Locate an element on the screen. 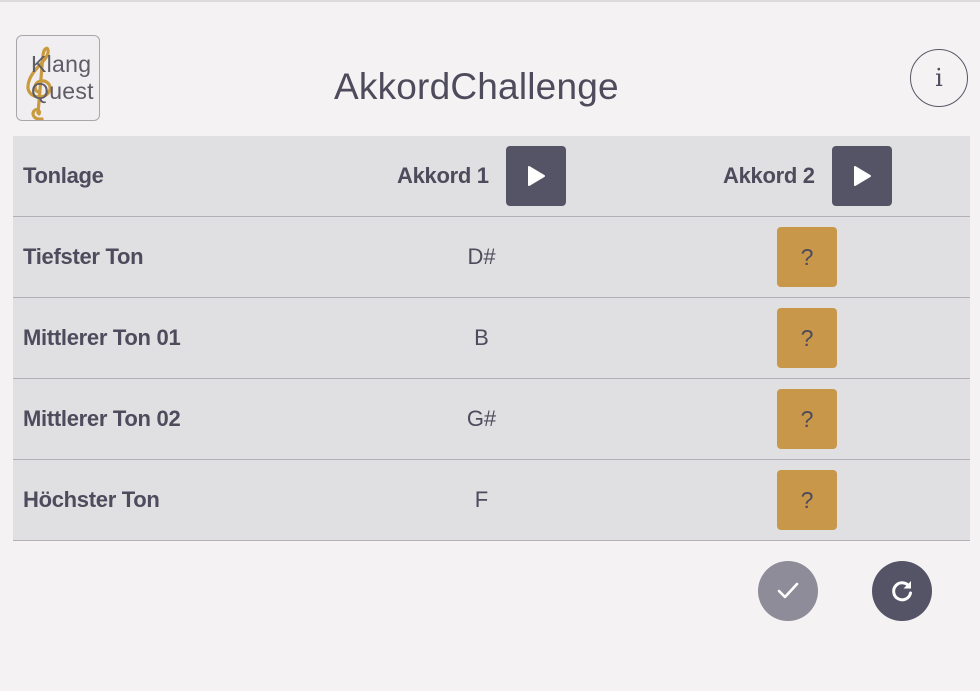 This screenshot has height=691, width=980. logo-text-klang: Klang is located at coordinates (61, 64).